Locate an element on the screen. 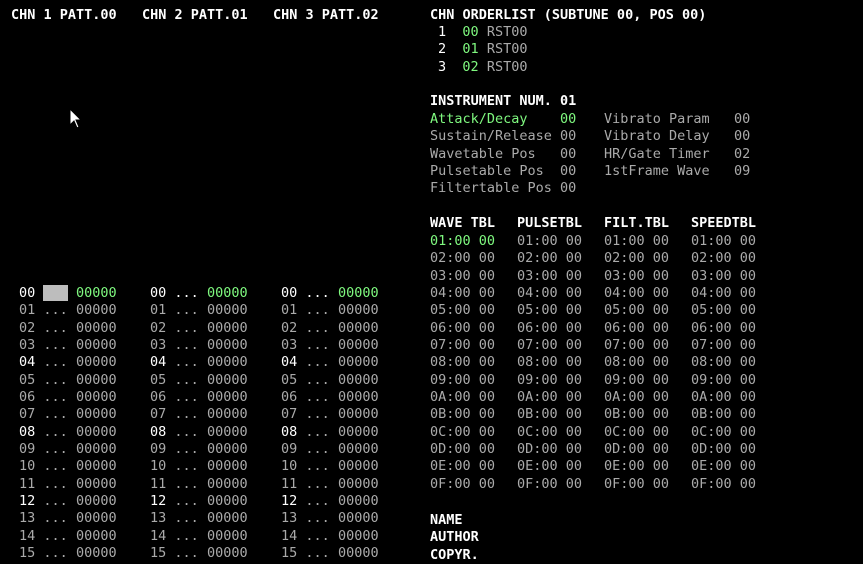 The width and height of the screenshot is (863, 564). table-row: 06:00 00 is located at coordinates (549, 328).